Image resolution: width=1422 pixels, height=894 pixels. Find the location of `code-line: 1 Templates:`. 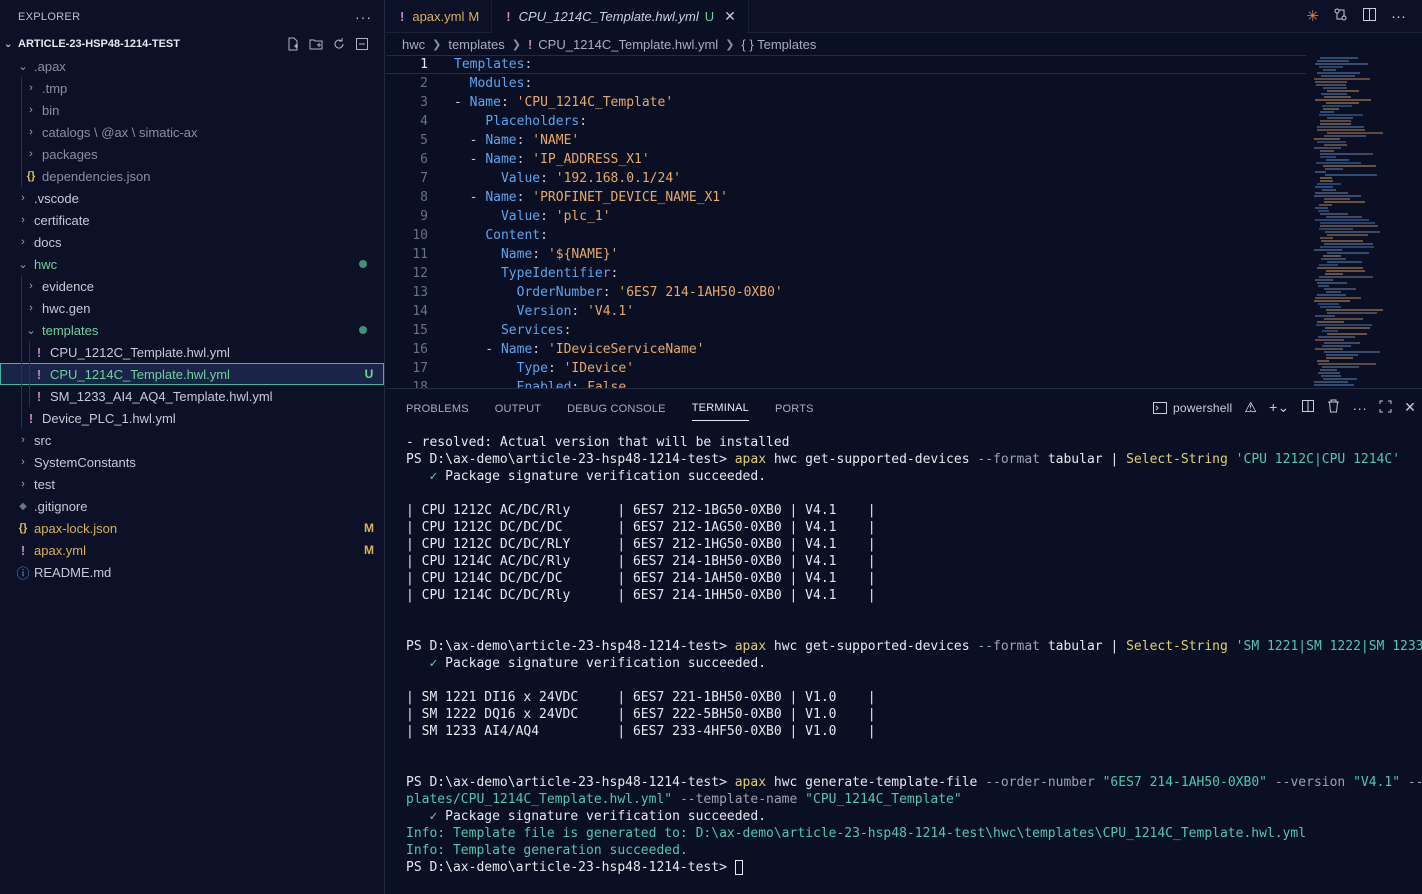

code-line: 1 Templates: is located at coordinates (846, 64).